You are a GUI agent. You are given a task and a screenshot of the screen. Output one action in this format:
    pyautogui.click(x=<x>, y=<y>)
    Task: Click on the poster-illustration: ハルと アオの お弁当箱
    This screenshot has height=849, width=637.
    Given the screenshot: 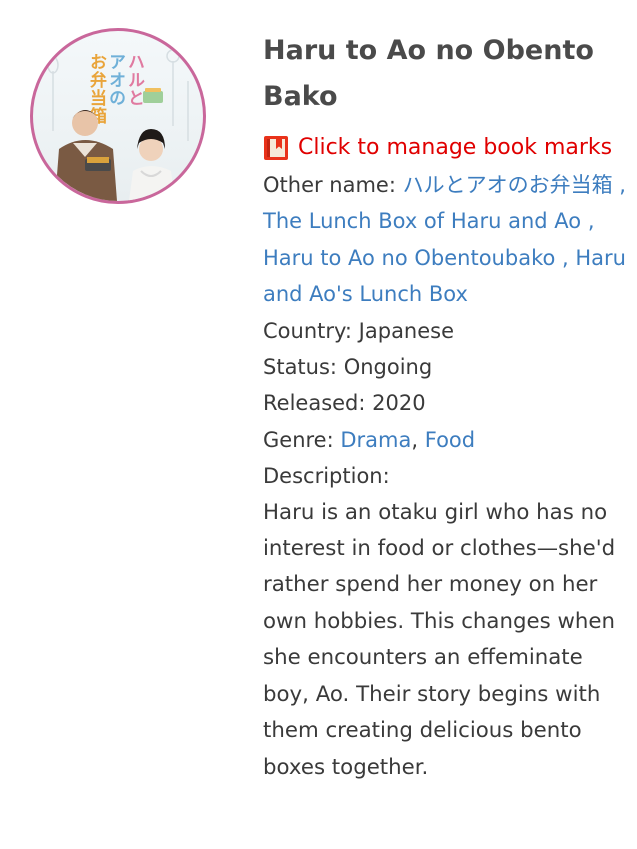 What is the action you would take?
    pyautogui.click(x=118, y=125)
    